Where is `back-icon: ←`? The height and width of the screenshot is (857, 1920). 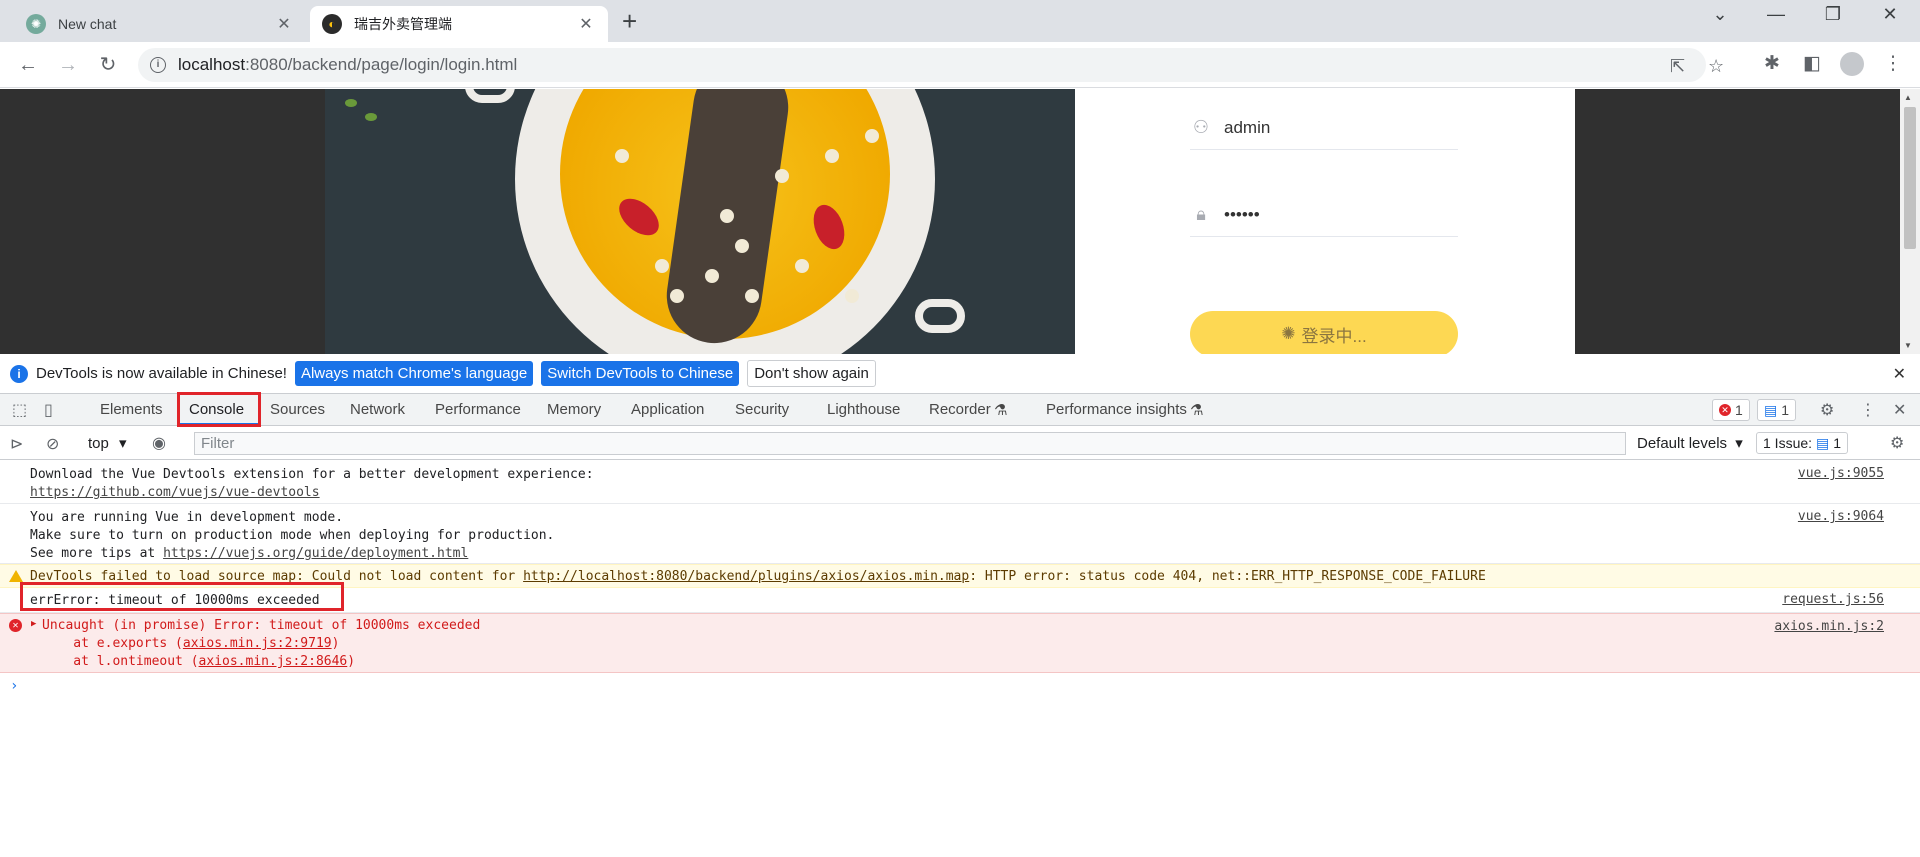
back-icon: ← is located at coordinates (28, 66).